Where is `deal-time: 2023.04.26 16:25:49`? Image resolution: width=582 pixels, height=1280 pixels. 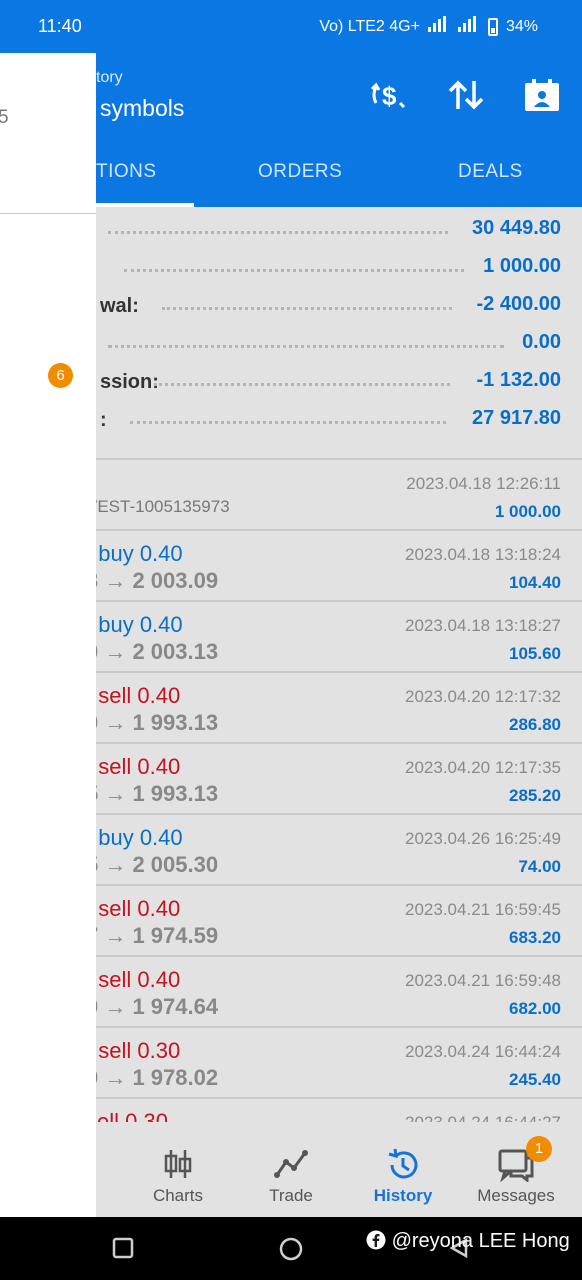 deal-time: 2023.04.26 16:25:49 is located at coordinates (483, 838).